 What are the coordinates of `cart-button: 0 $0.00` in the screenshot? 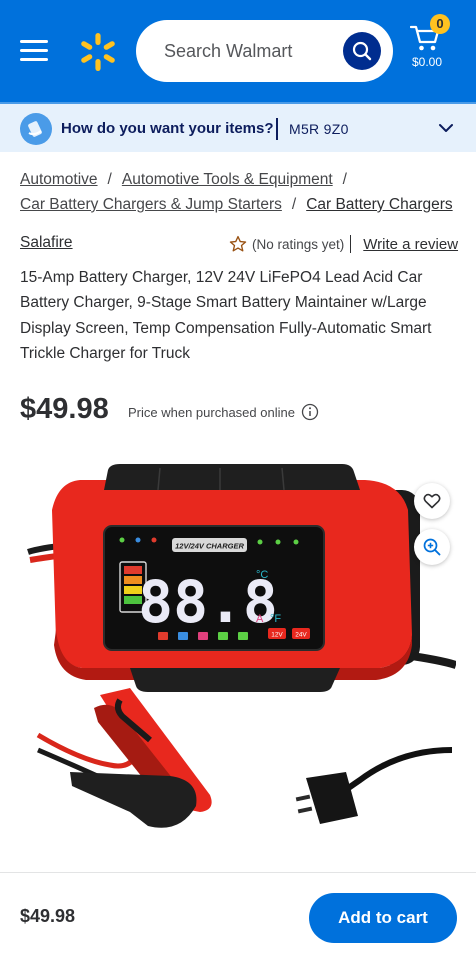 It's located at (429, 44).